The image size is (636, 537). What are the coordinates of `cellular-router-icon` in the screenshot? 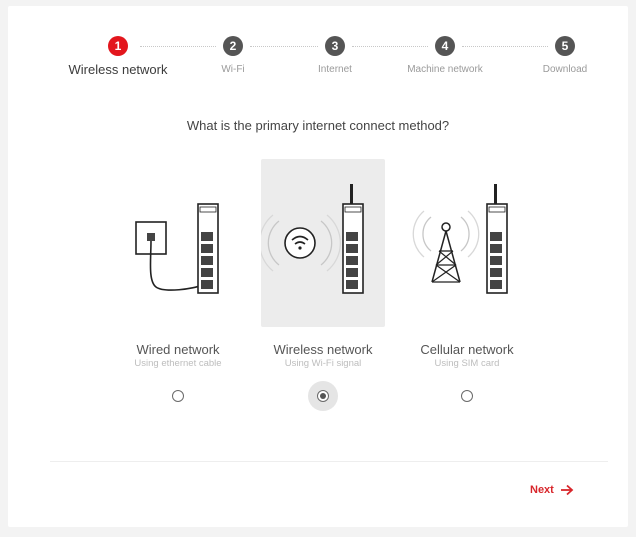 It's located at (460, 239).